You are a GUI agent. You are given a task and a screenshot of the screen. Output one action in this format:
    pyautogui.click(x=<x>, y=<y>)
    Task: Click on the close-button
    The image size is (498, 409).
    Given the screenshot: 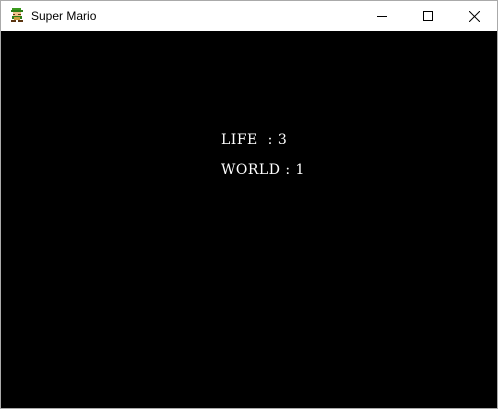 What is the action you would take?
    pyautogui.click(x=474, y=16)
    